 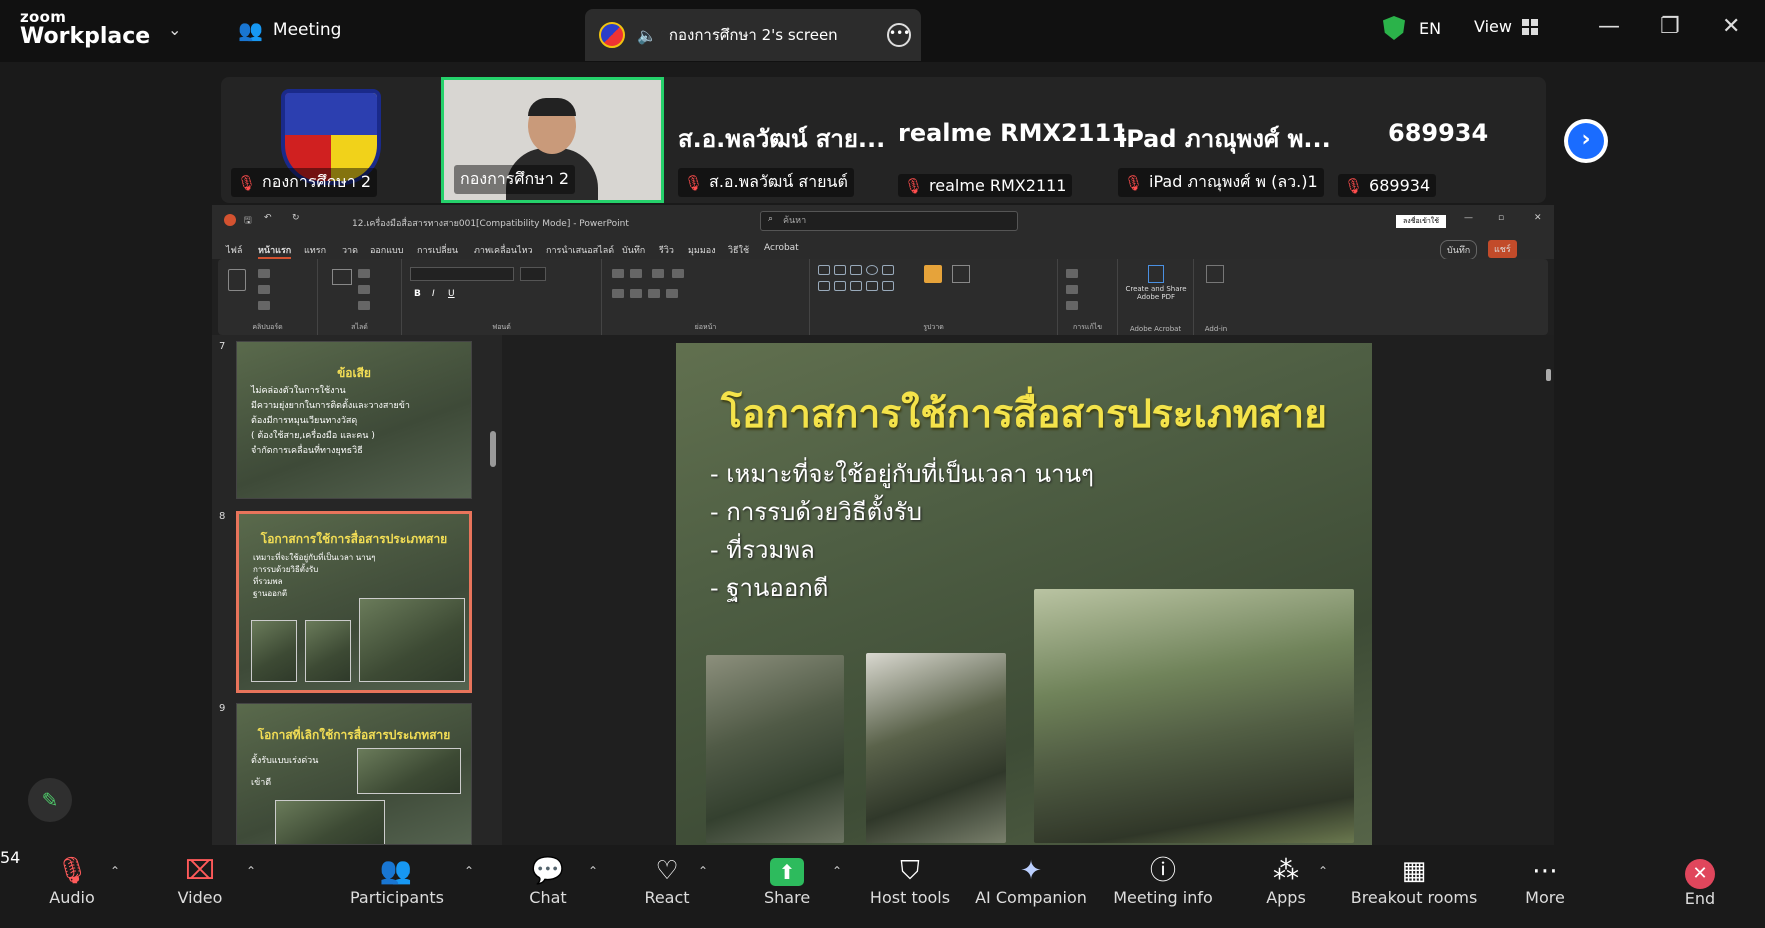 What do you see at coordinates (778, 140) in the screenshot?
I see `participant-tile: ส.อ.พลวัฒน์ สาย... 🎙 ส.อ.พลวัฒน์ สายนต์` at bounding box center [778, 140].